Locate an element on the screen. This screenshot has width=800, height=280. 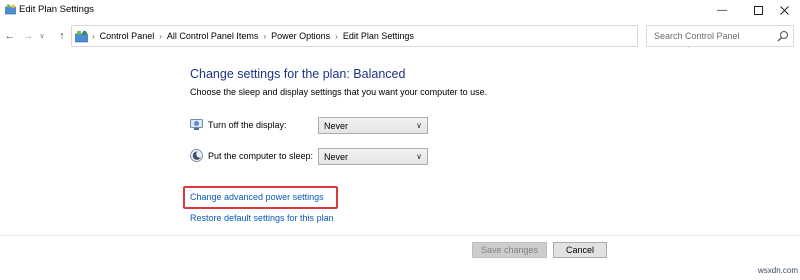
recent-locations-button: ∨ is located at coordinates (42, 36).